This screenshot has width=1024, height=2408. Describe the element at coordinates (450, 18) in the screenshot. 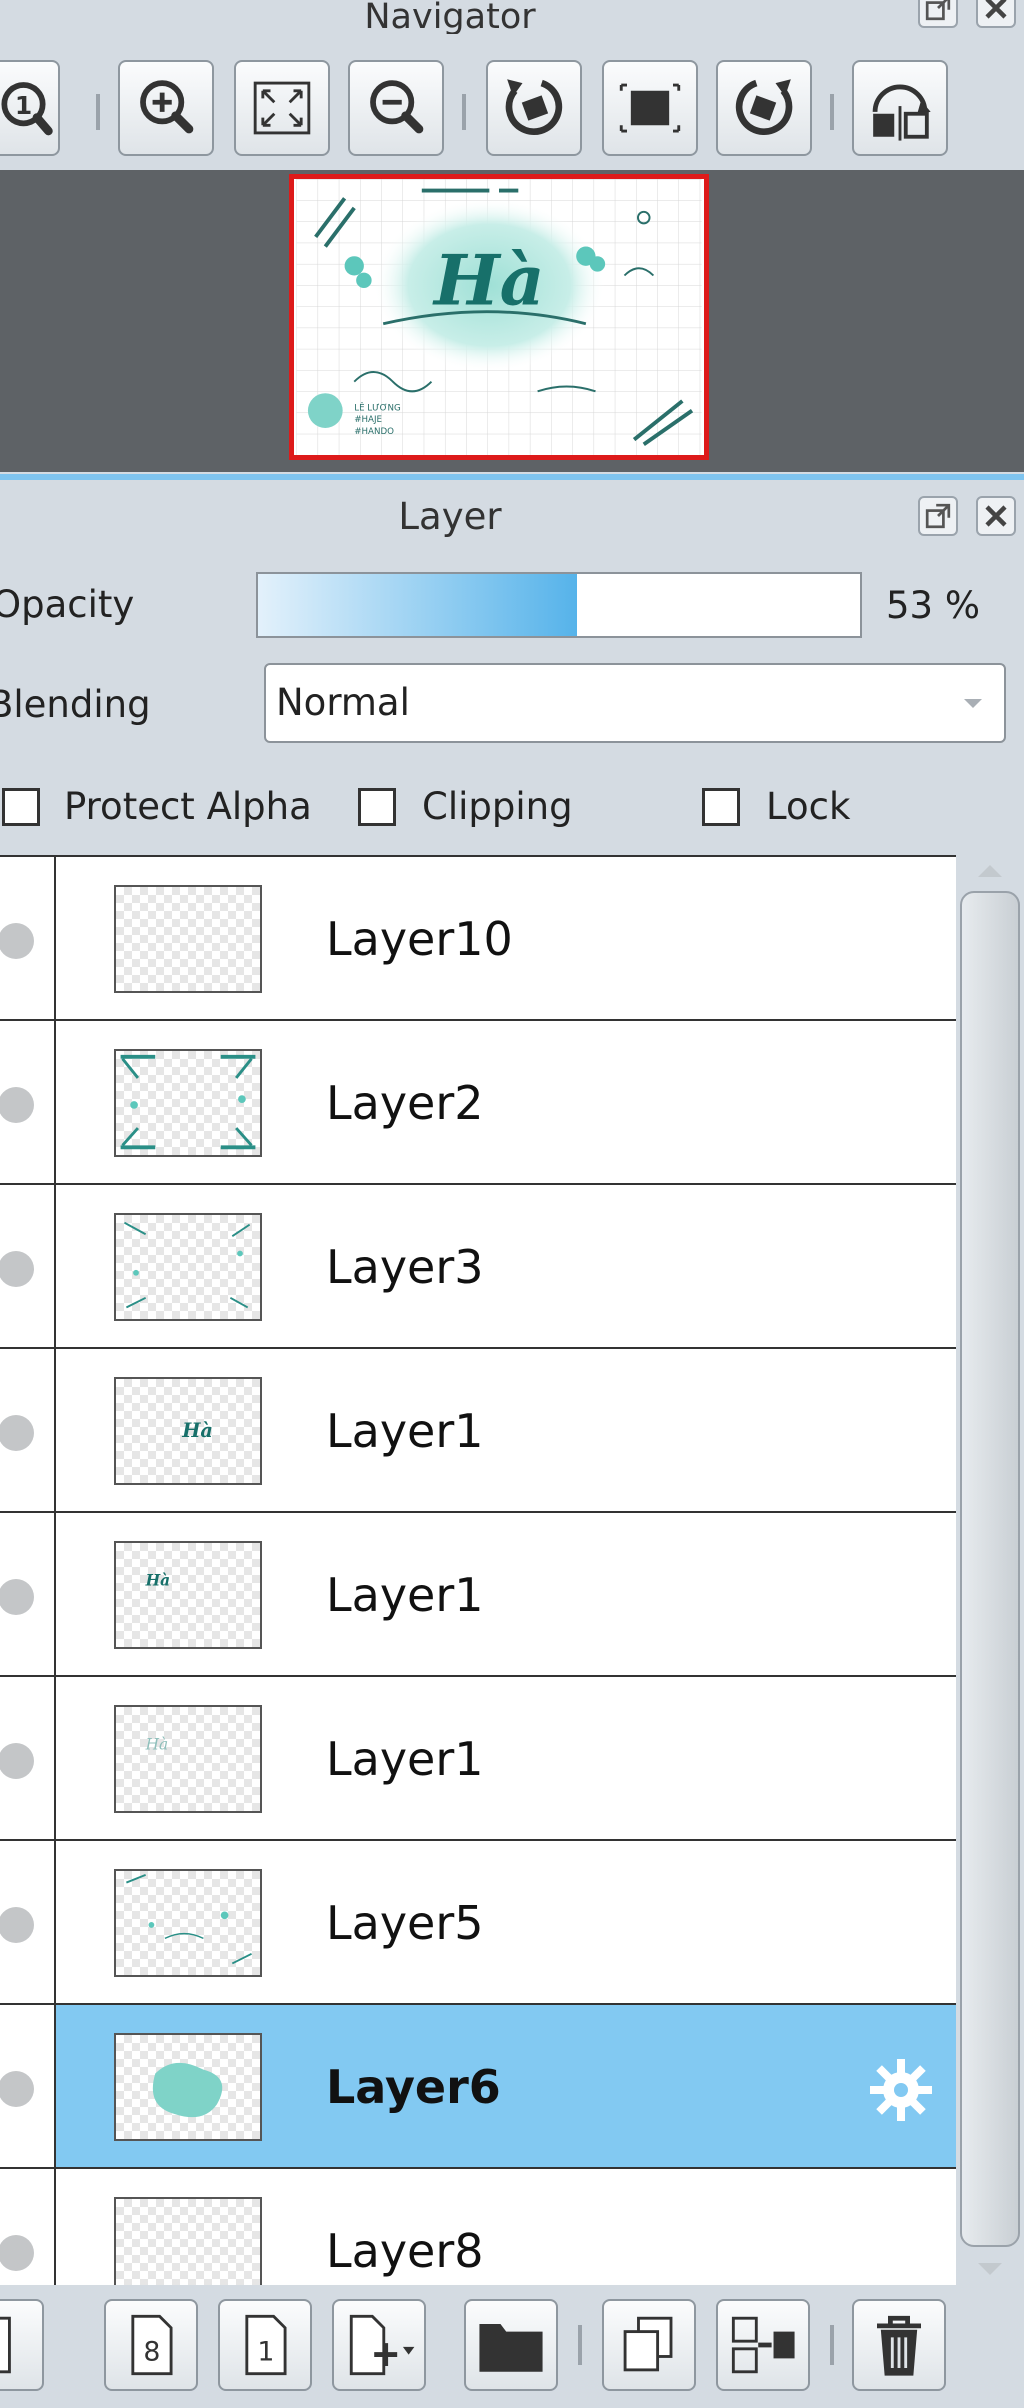

I see `navigator-title: Navigator` at that location.